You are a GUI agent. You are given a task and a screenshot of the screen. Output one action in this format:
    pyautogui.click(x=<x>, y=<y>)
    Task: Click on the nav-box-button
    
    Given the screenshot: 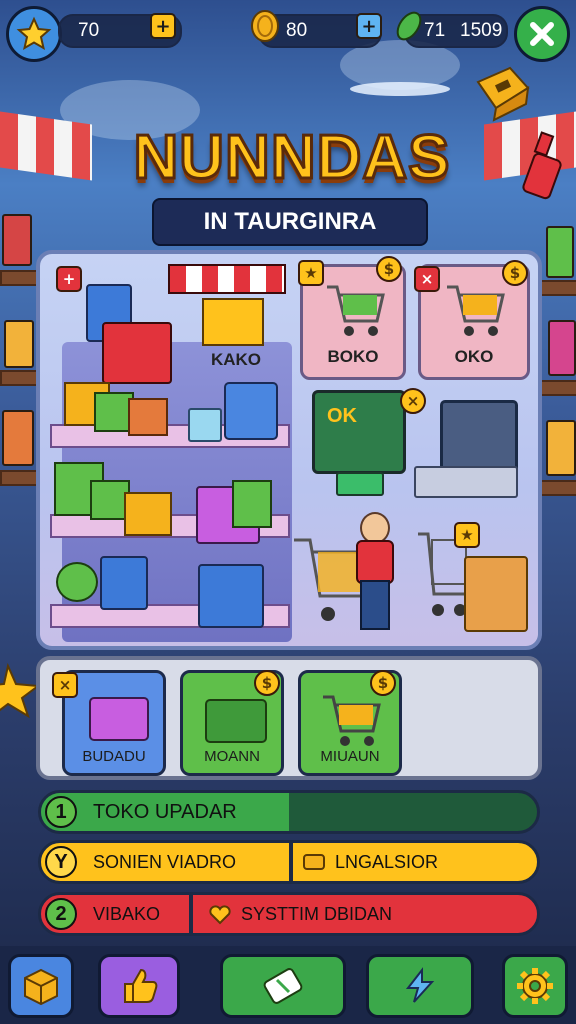 What is the action you would take?
    pyautogui.click(x=41, y=986)
    